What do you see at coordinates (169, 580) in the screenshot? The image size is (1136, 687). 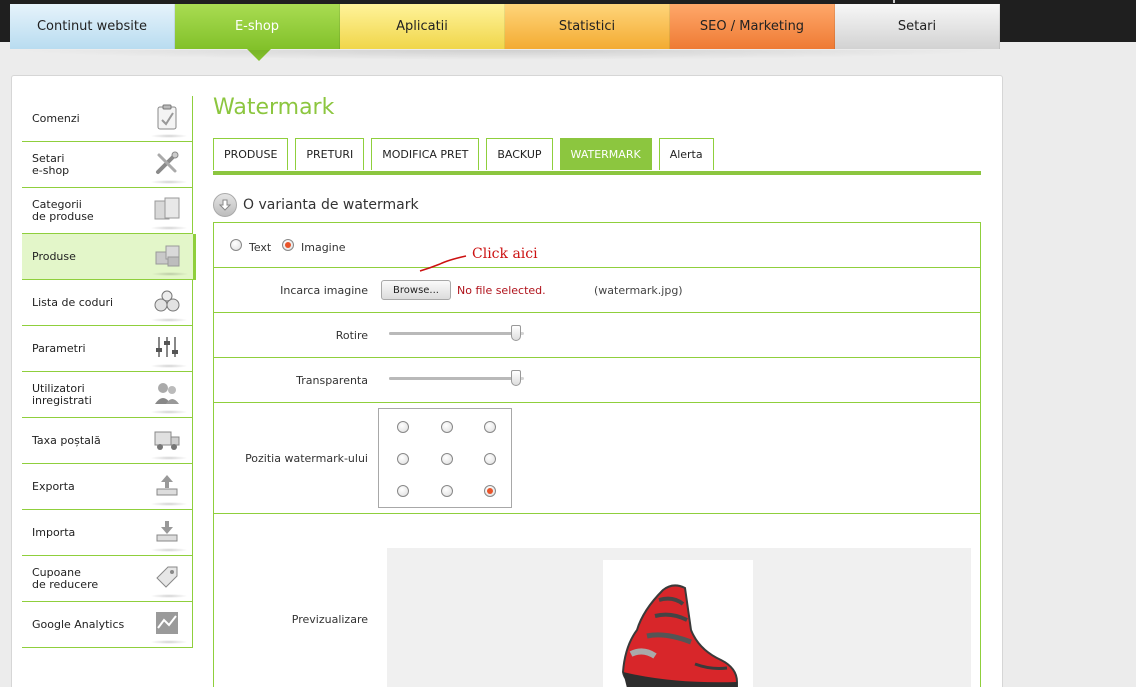 I see `tag-icon` at bounding box center [169, 580].